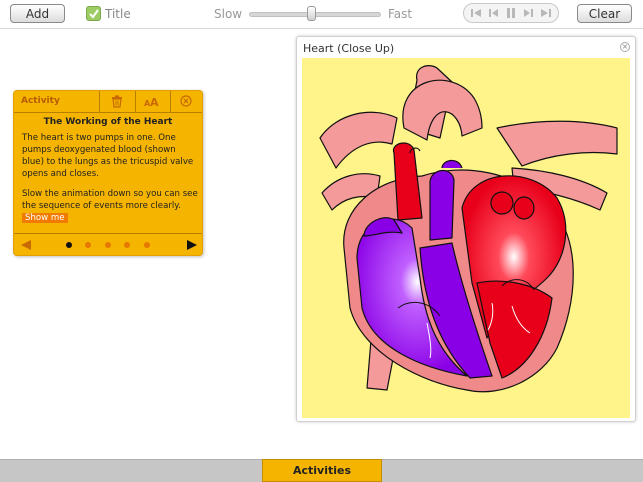 The width and height of the screenshot is (643, 482). I want to click on activity-heading: The Working of the Heart, so click(108, 122).